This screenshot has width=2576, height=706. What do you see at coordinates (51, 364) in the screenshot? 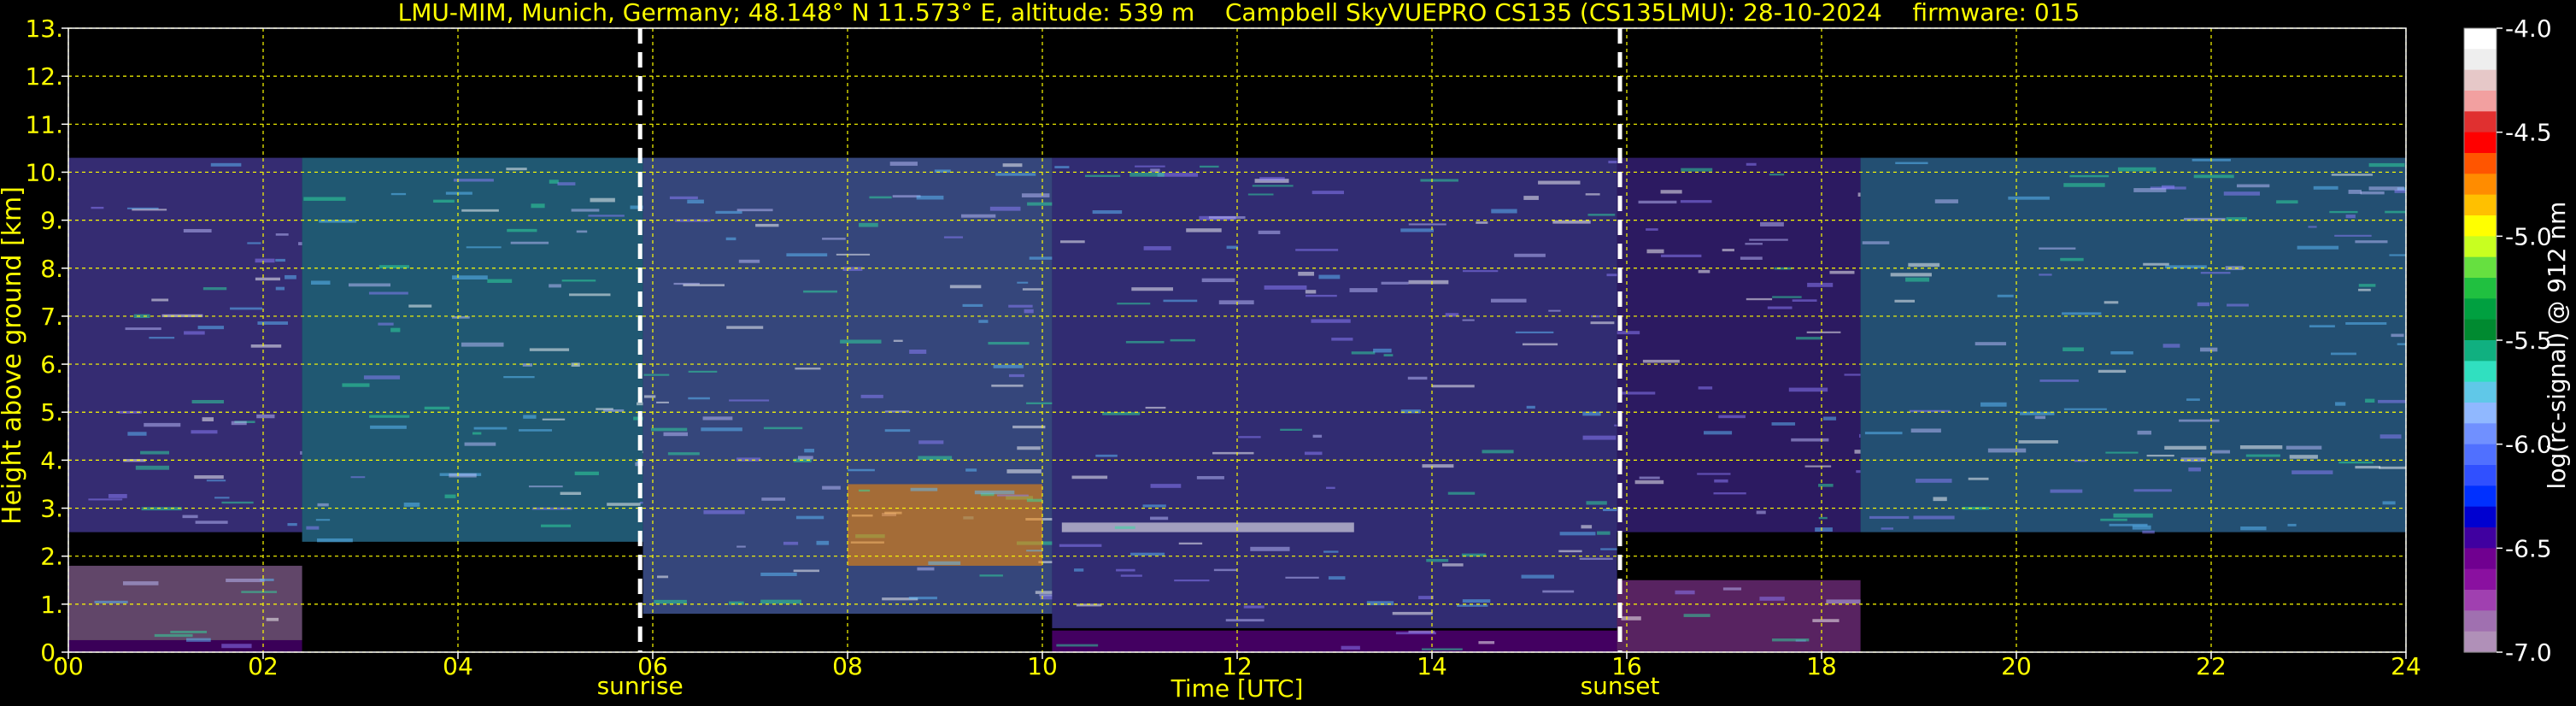
I see `y-tick-label: 6.` at bounding box center [51, 364].